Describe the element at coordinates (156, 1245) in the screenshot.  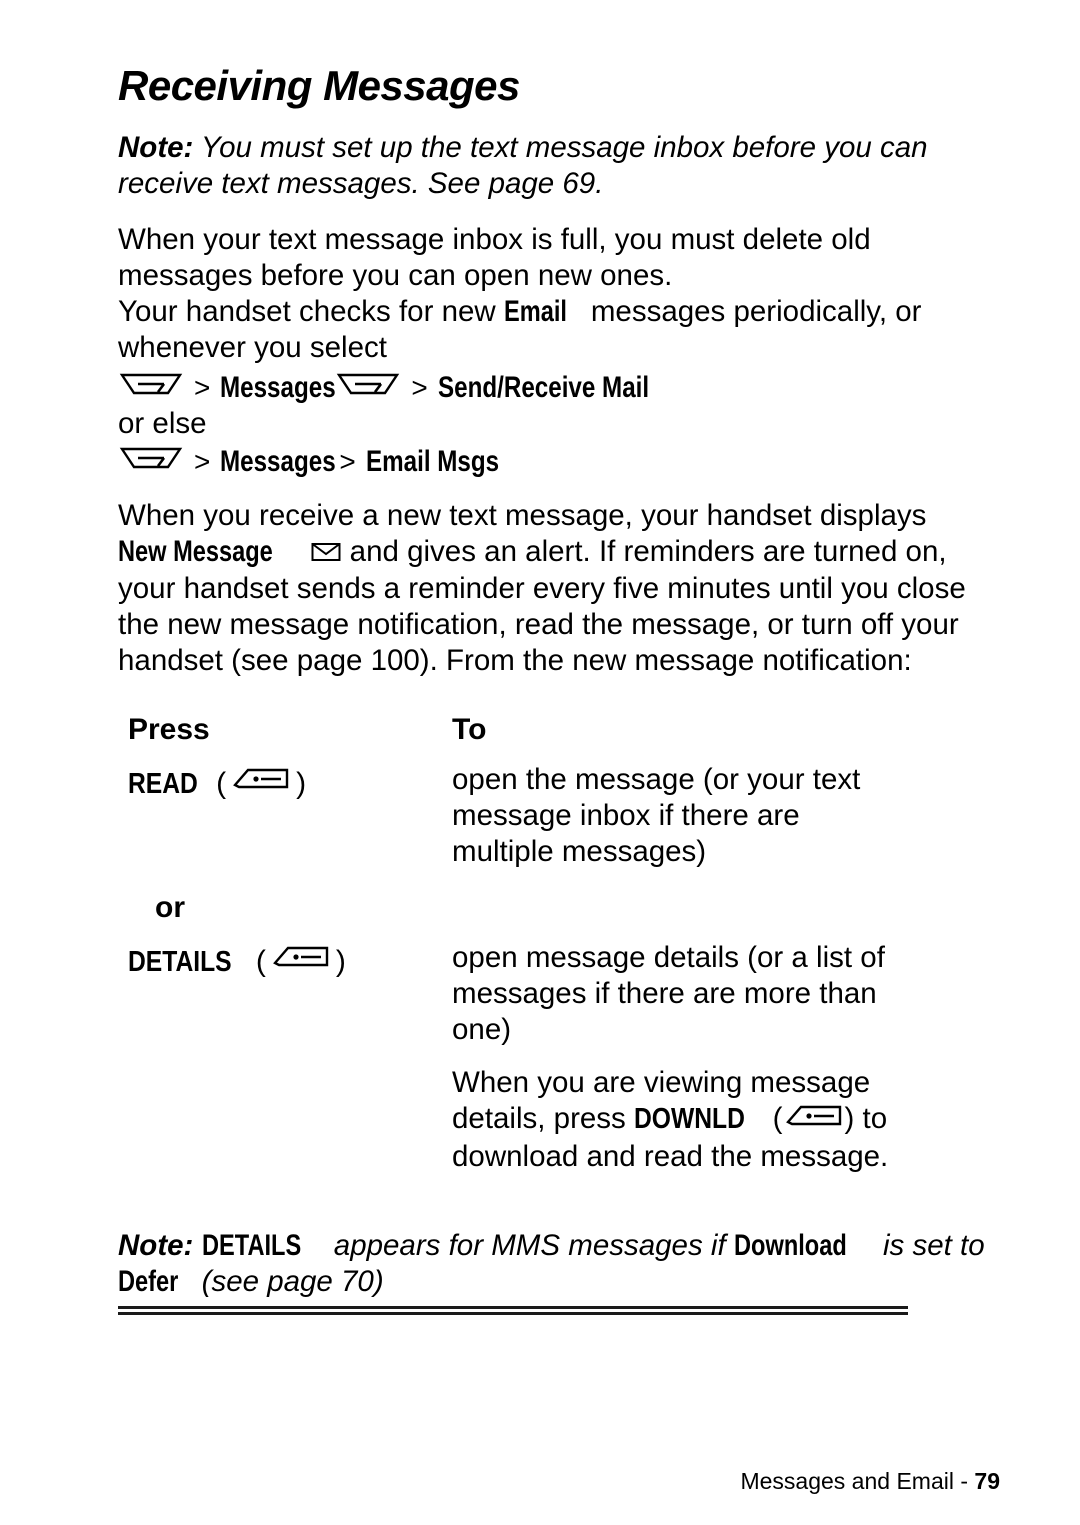
I see `note-2-label: Note:` at that location.